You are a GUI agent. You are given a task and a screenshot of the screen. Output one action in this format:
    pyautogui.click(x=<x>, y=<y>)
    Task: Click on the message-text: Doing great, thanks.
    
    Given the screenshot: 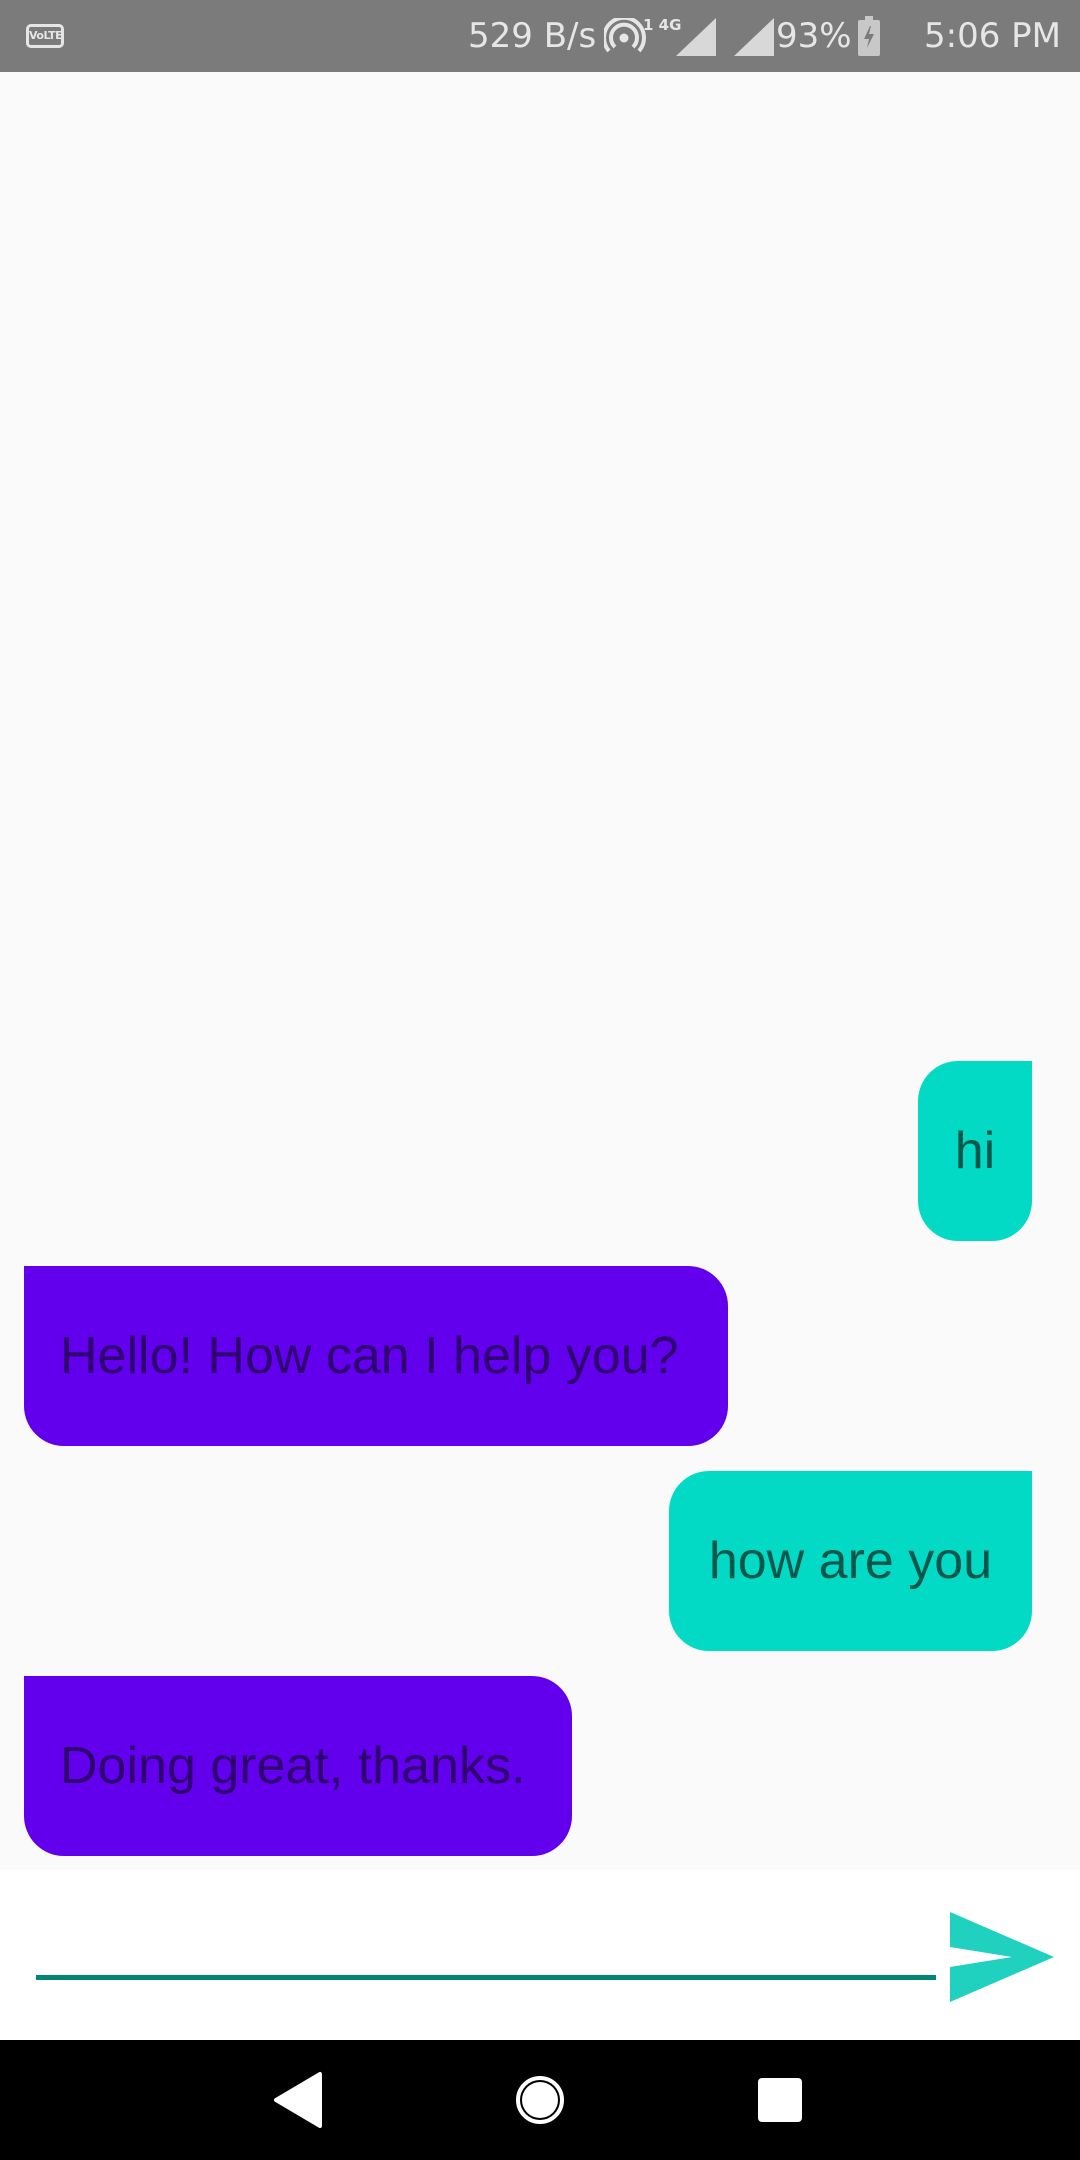 What is the action you would take?
    pyautogui.click(x=293, y=1766)
    